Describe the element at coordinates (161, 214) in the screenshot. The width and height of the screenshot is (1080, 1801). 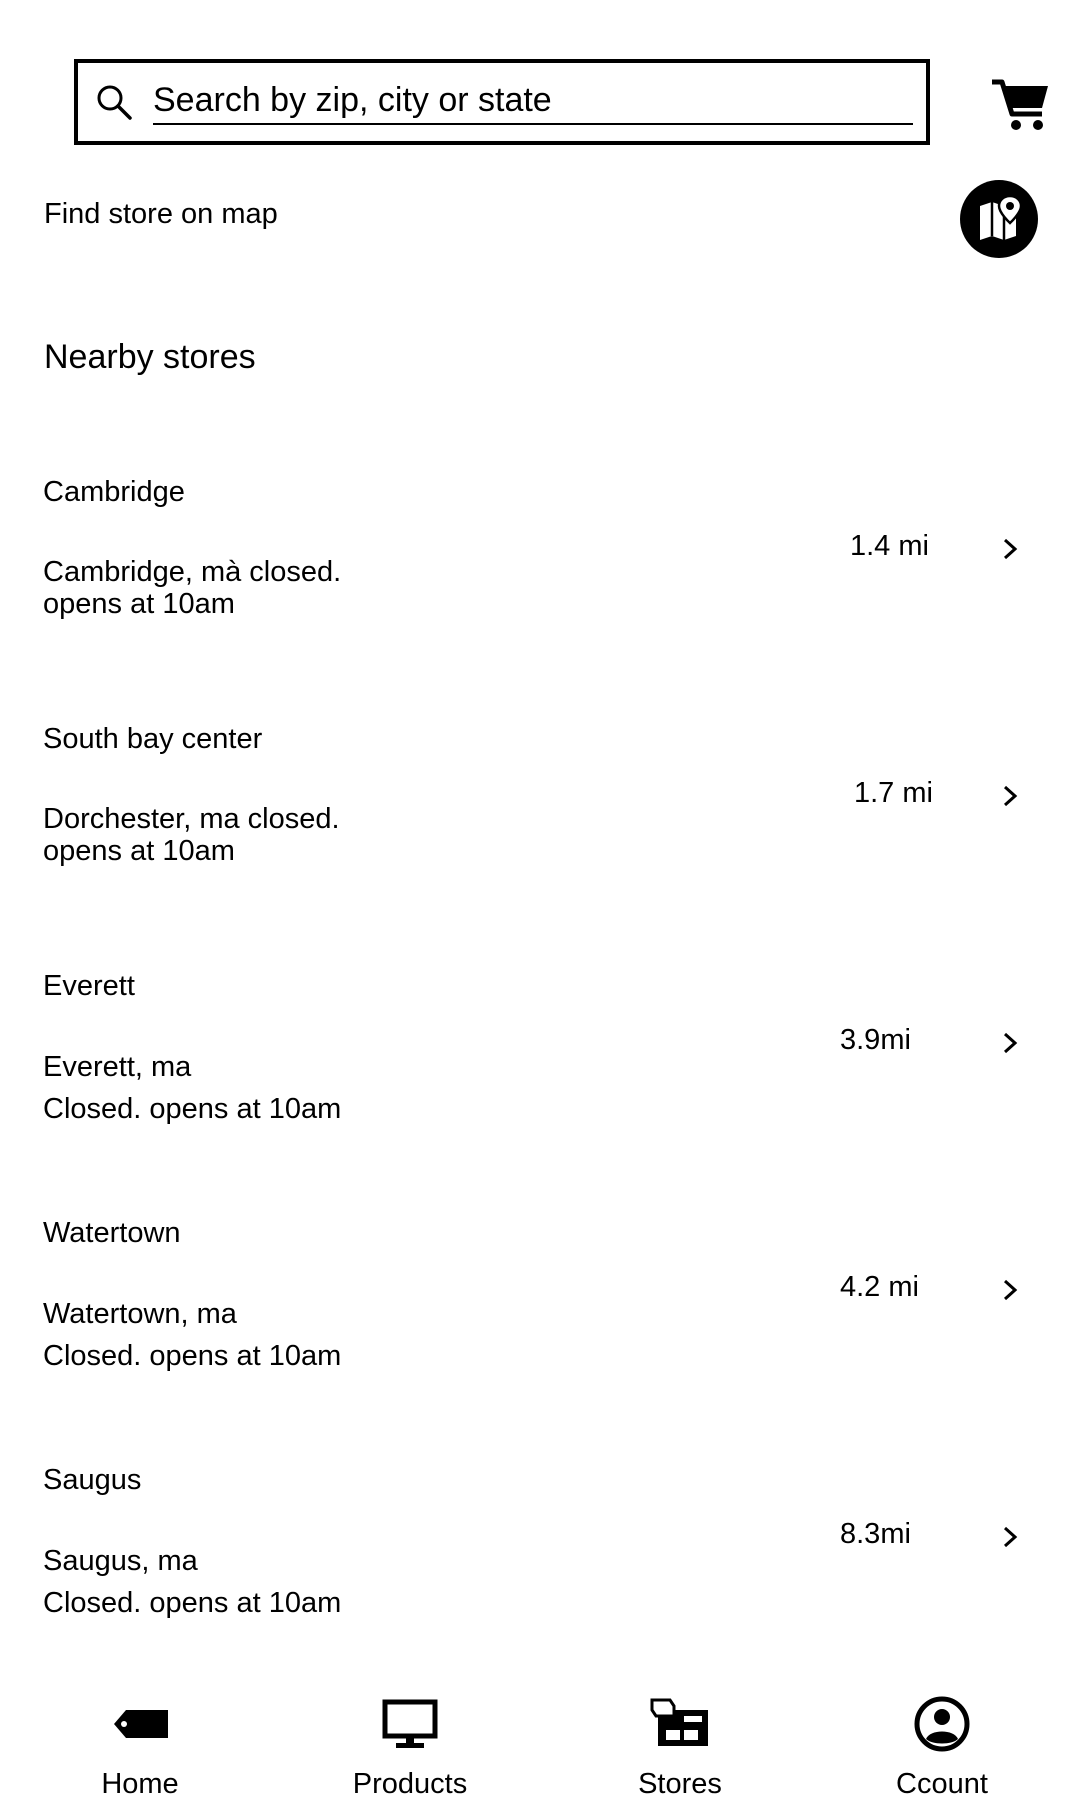
I see `find-store-on-map-link: Find store on map` at that location.